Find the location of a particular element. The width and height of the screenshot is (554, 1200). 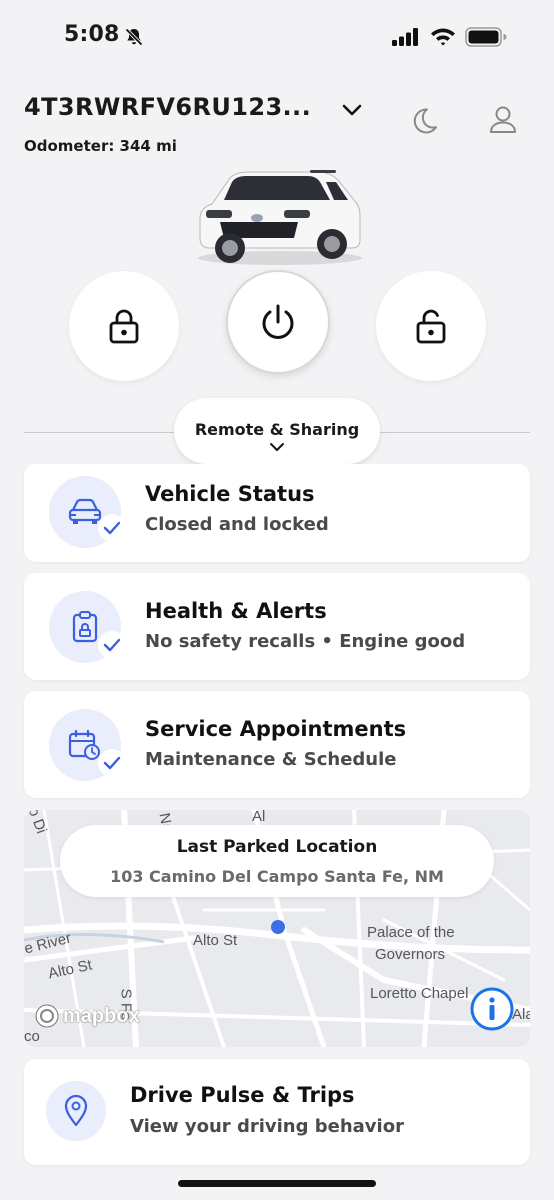

engine-start-button is located at coordinates (278, 322).